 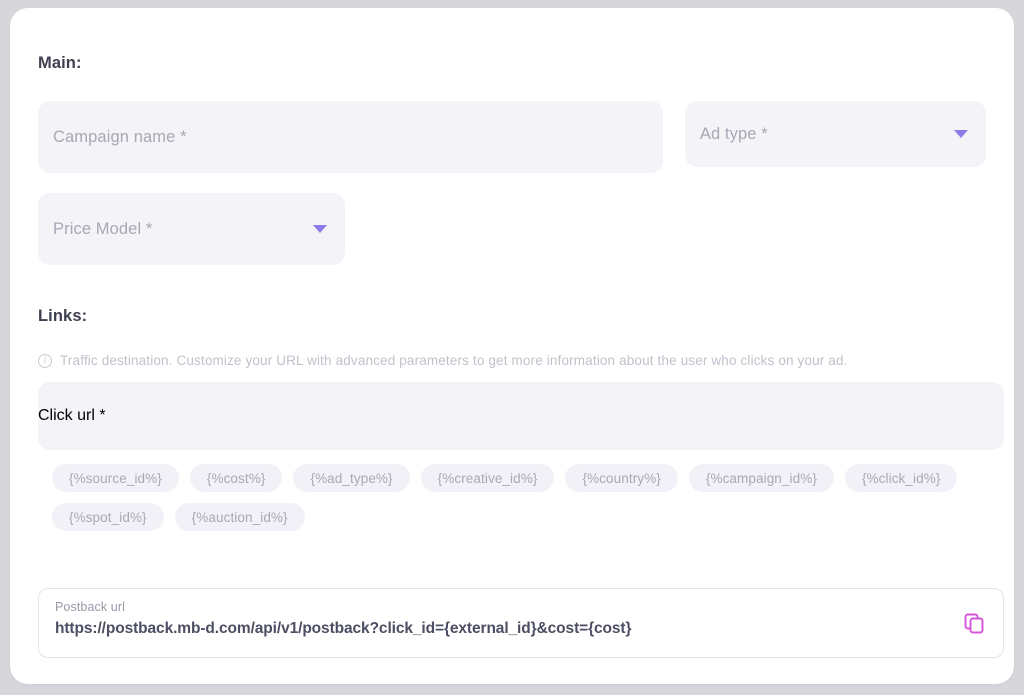 I want to click on click-url-input: Click url *, so click(x=521, y=416).